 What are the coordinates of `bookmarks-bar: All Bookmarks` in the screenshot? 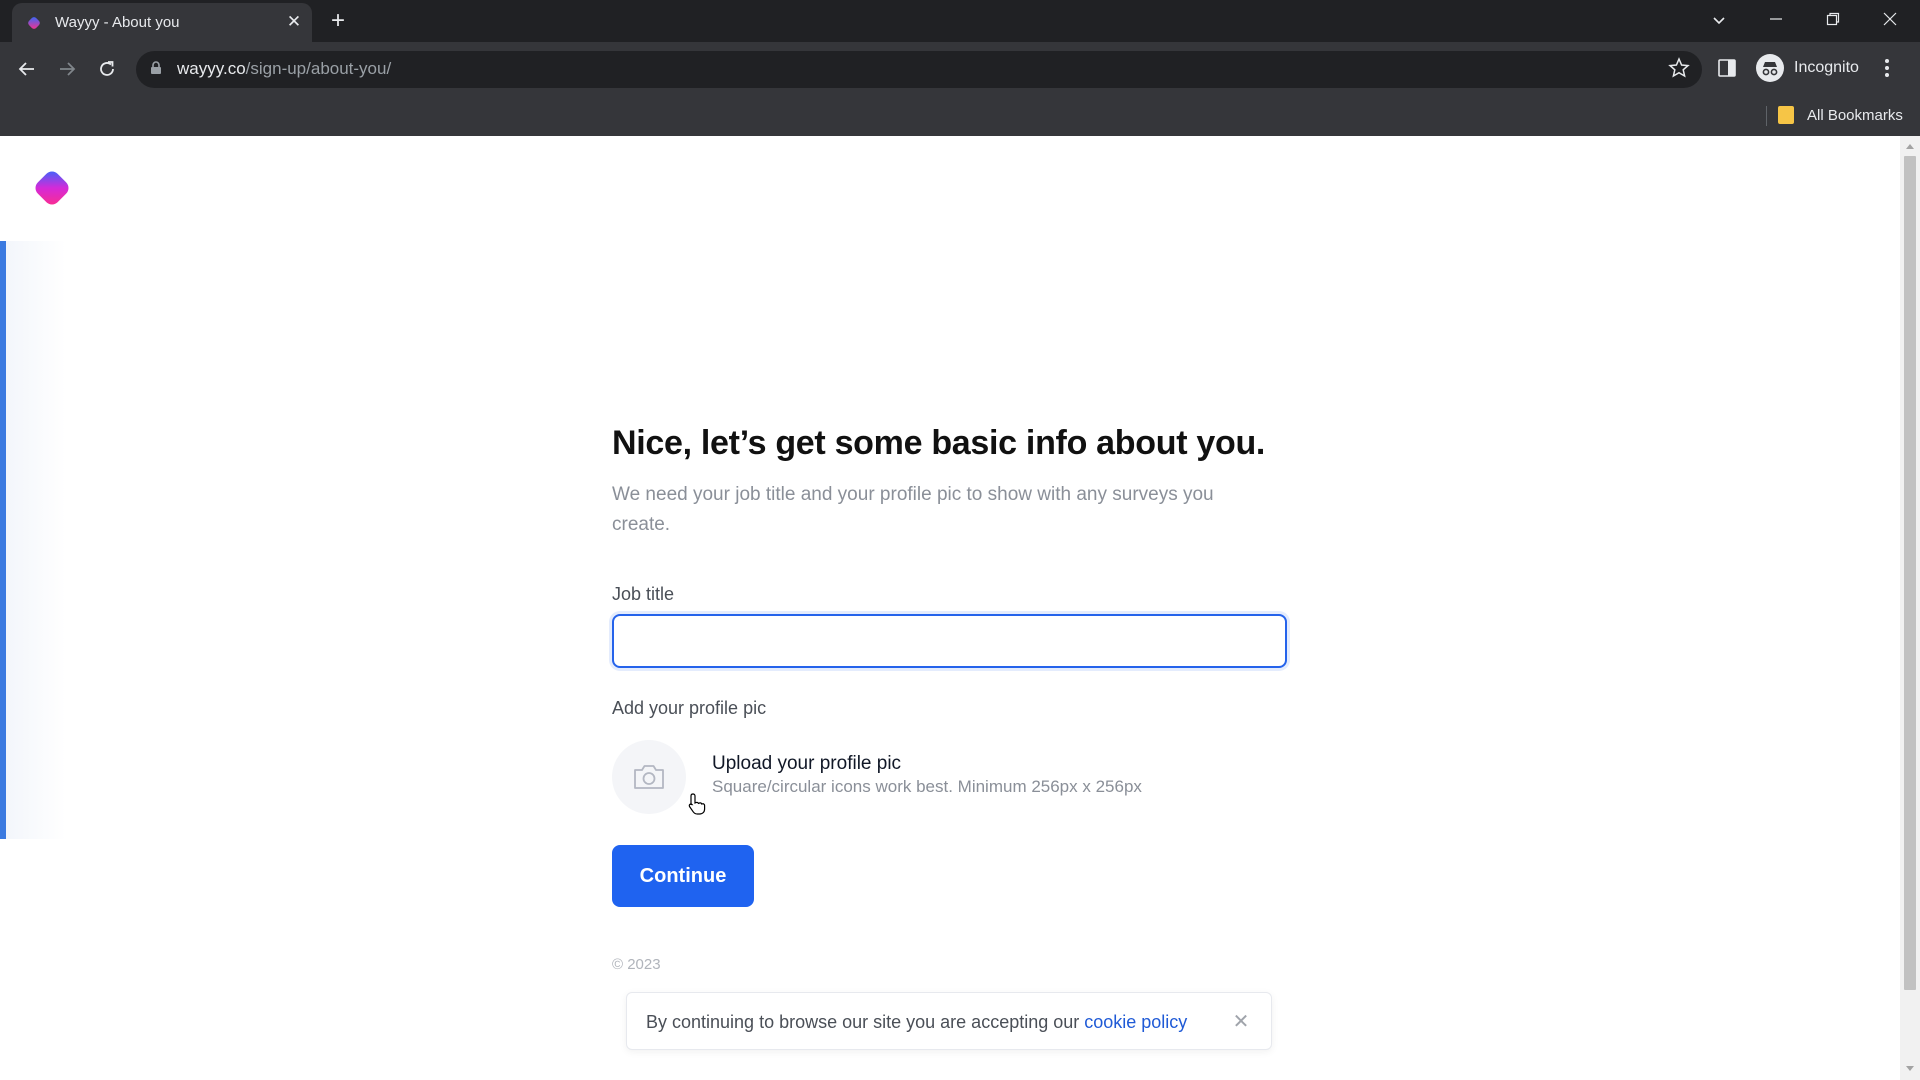 It's located at (960, 115).